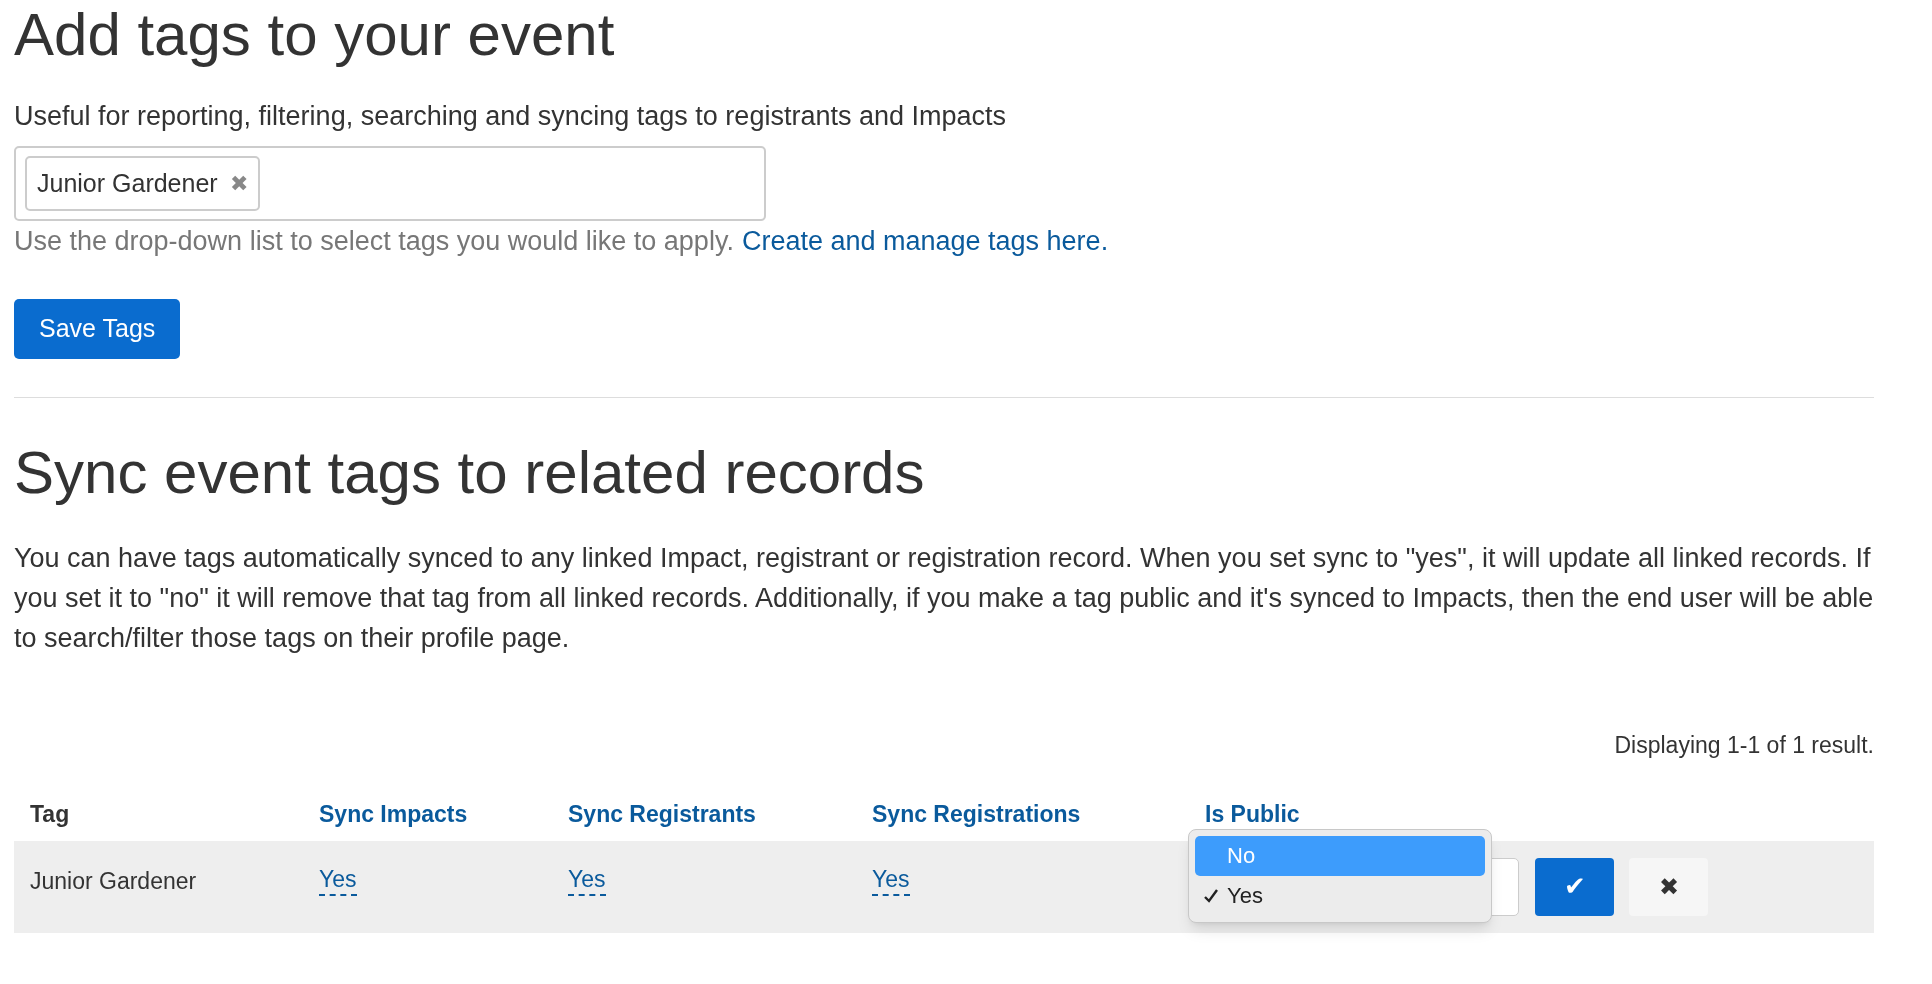  I want to click on save-tags-button: Save Tags, so click(97, 329).